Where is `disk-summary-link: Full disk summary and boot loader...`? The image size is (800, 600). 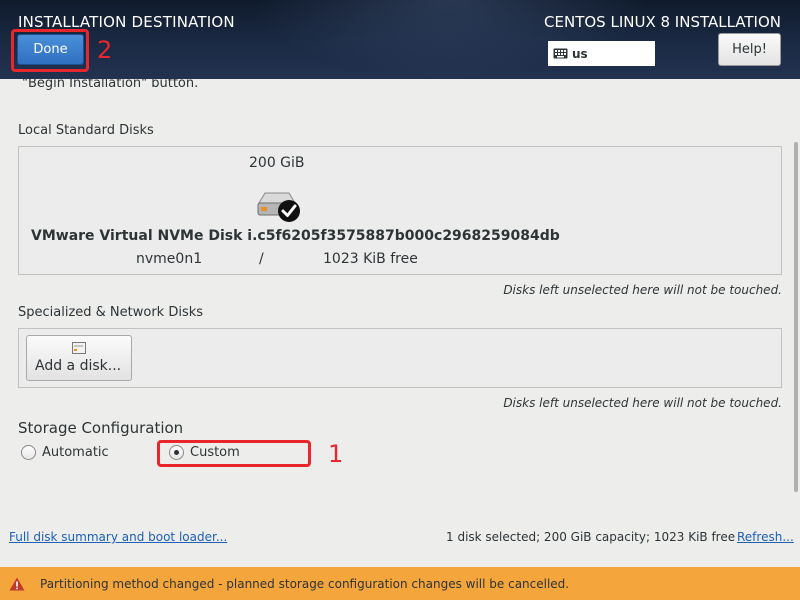
disk-summary-link: Full disk summary and boot loader... is located at coordinates (118, 537).